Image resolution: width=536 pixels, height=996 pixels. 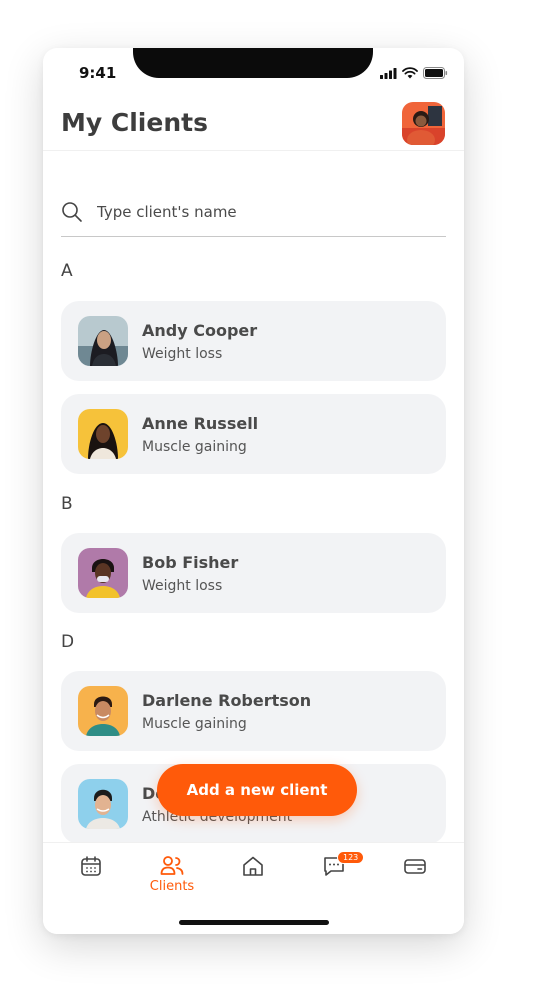 I want to click on card-icon, so click(x=415, y=866).